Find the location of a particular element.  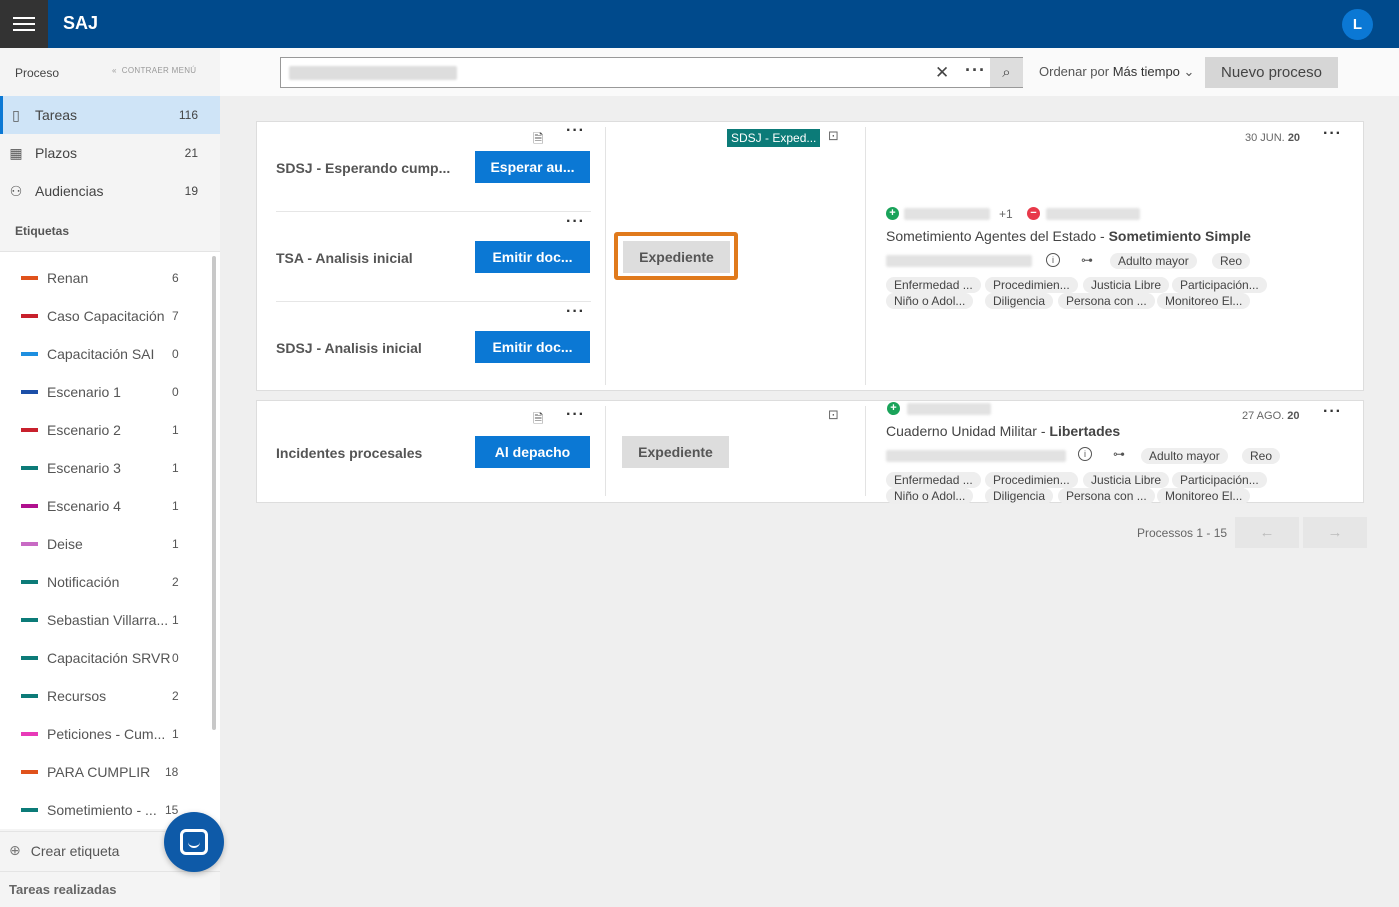

tag-label: Escenario 3 is located at coordinates (84, 468).